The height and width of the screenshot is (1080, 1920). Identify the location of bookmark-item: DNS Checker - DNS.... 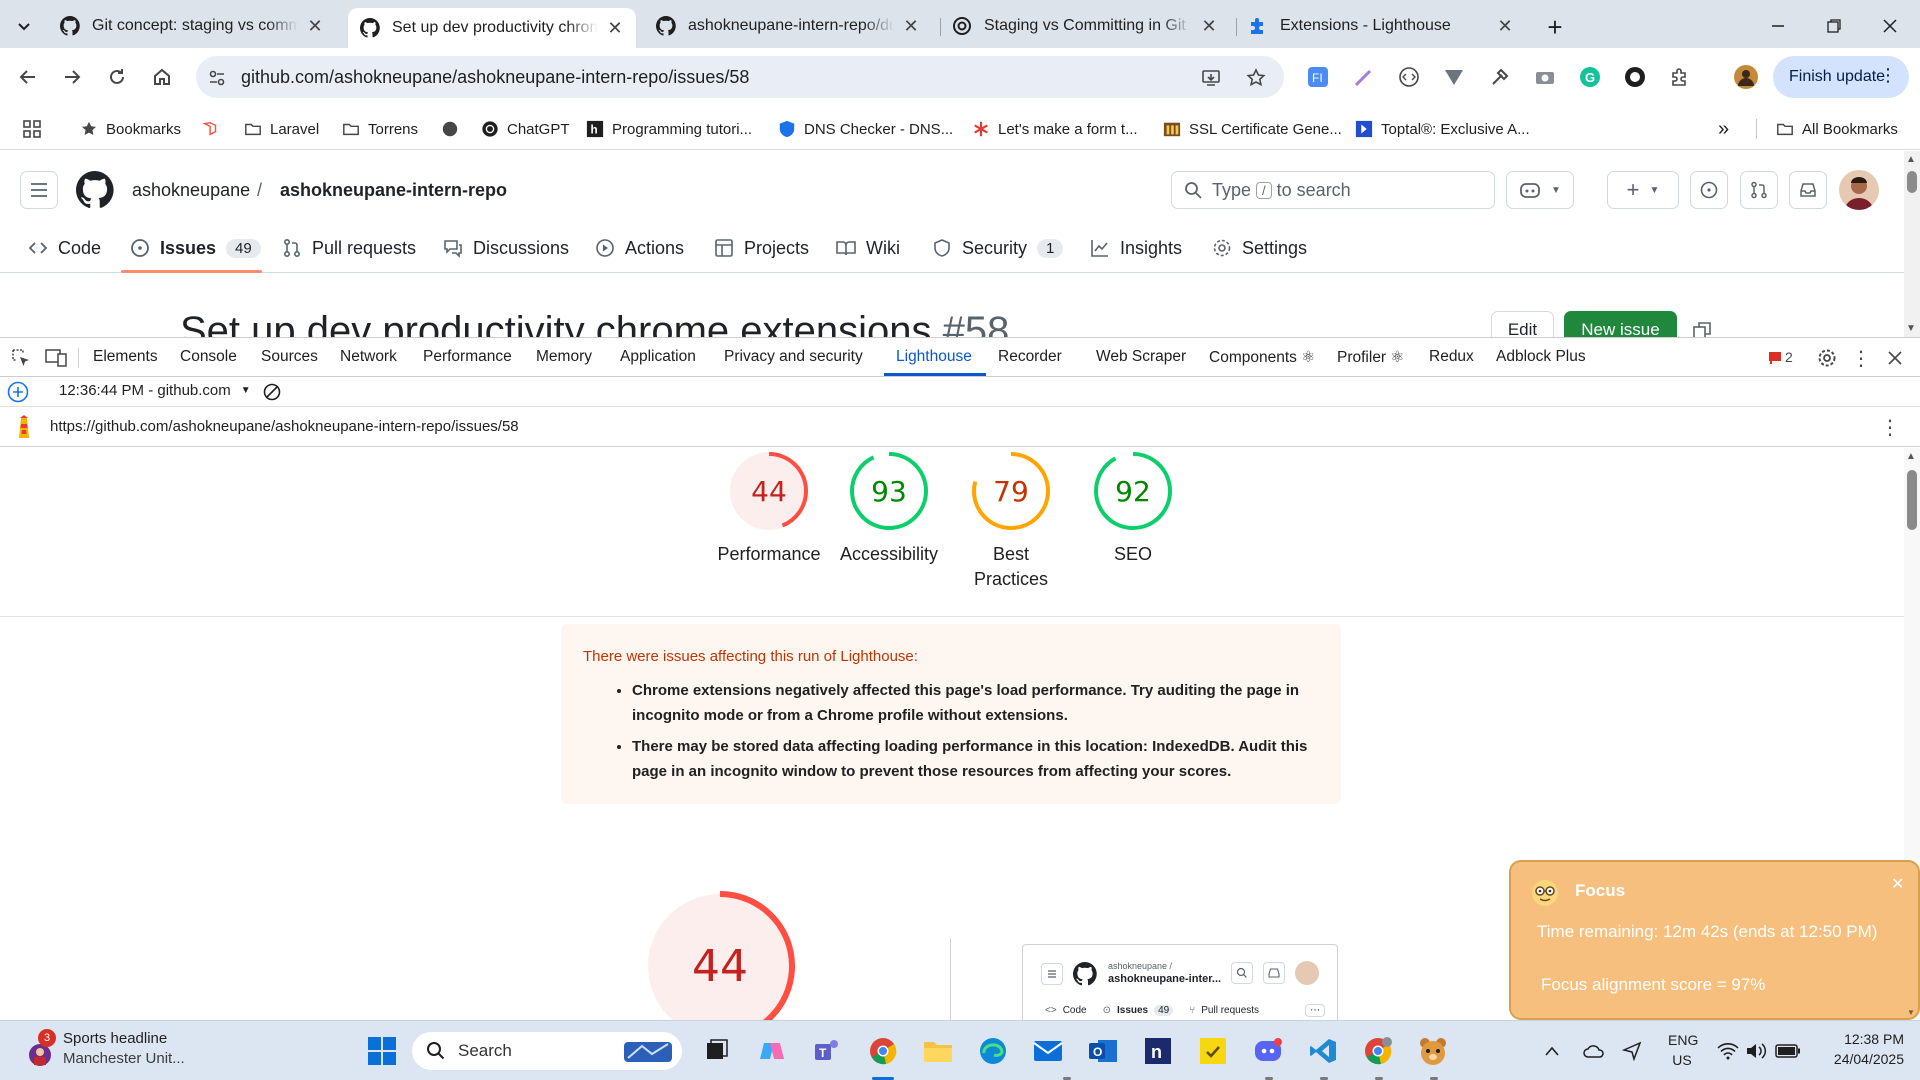
(865, 129).